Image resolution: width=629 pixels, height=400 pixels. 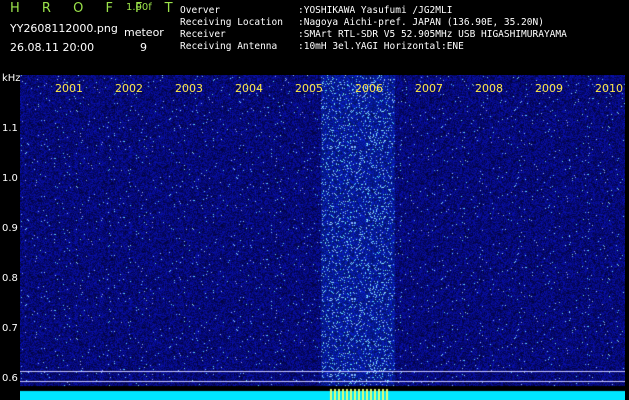 What do you see at coordinates (309, 88) in the screenshot?
I see `minute-label: 2005` at bounding box center [309, 88].